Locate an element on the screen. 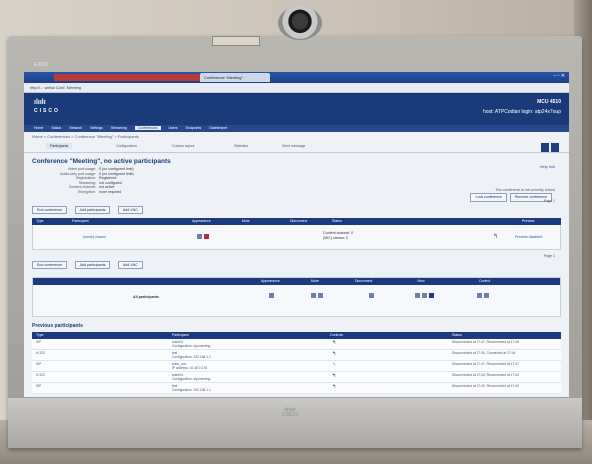 The width and height of the screenshot is (592, 464). col-mute-all: Mute is located at coordinates (315, 280).